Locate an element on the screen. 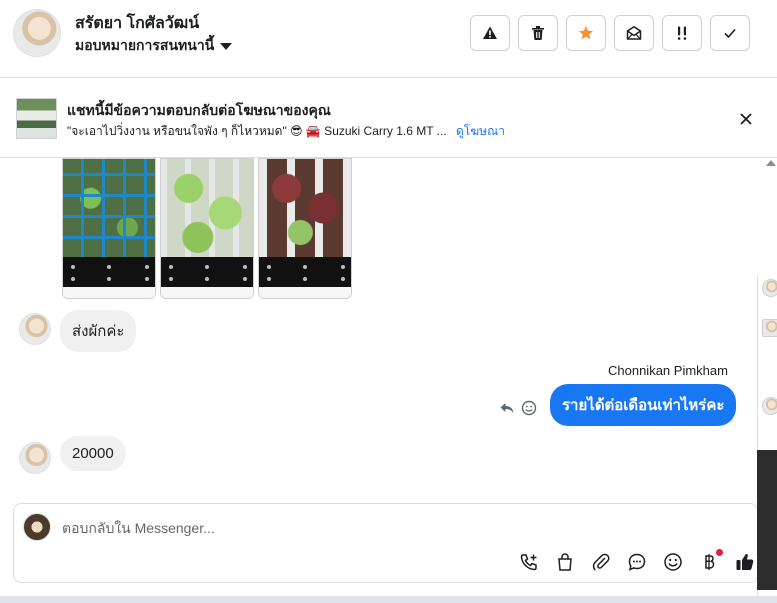 The image size is (777, 603). payment-button is located at coordinates (711, 560).